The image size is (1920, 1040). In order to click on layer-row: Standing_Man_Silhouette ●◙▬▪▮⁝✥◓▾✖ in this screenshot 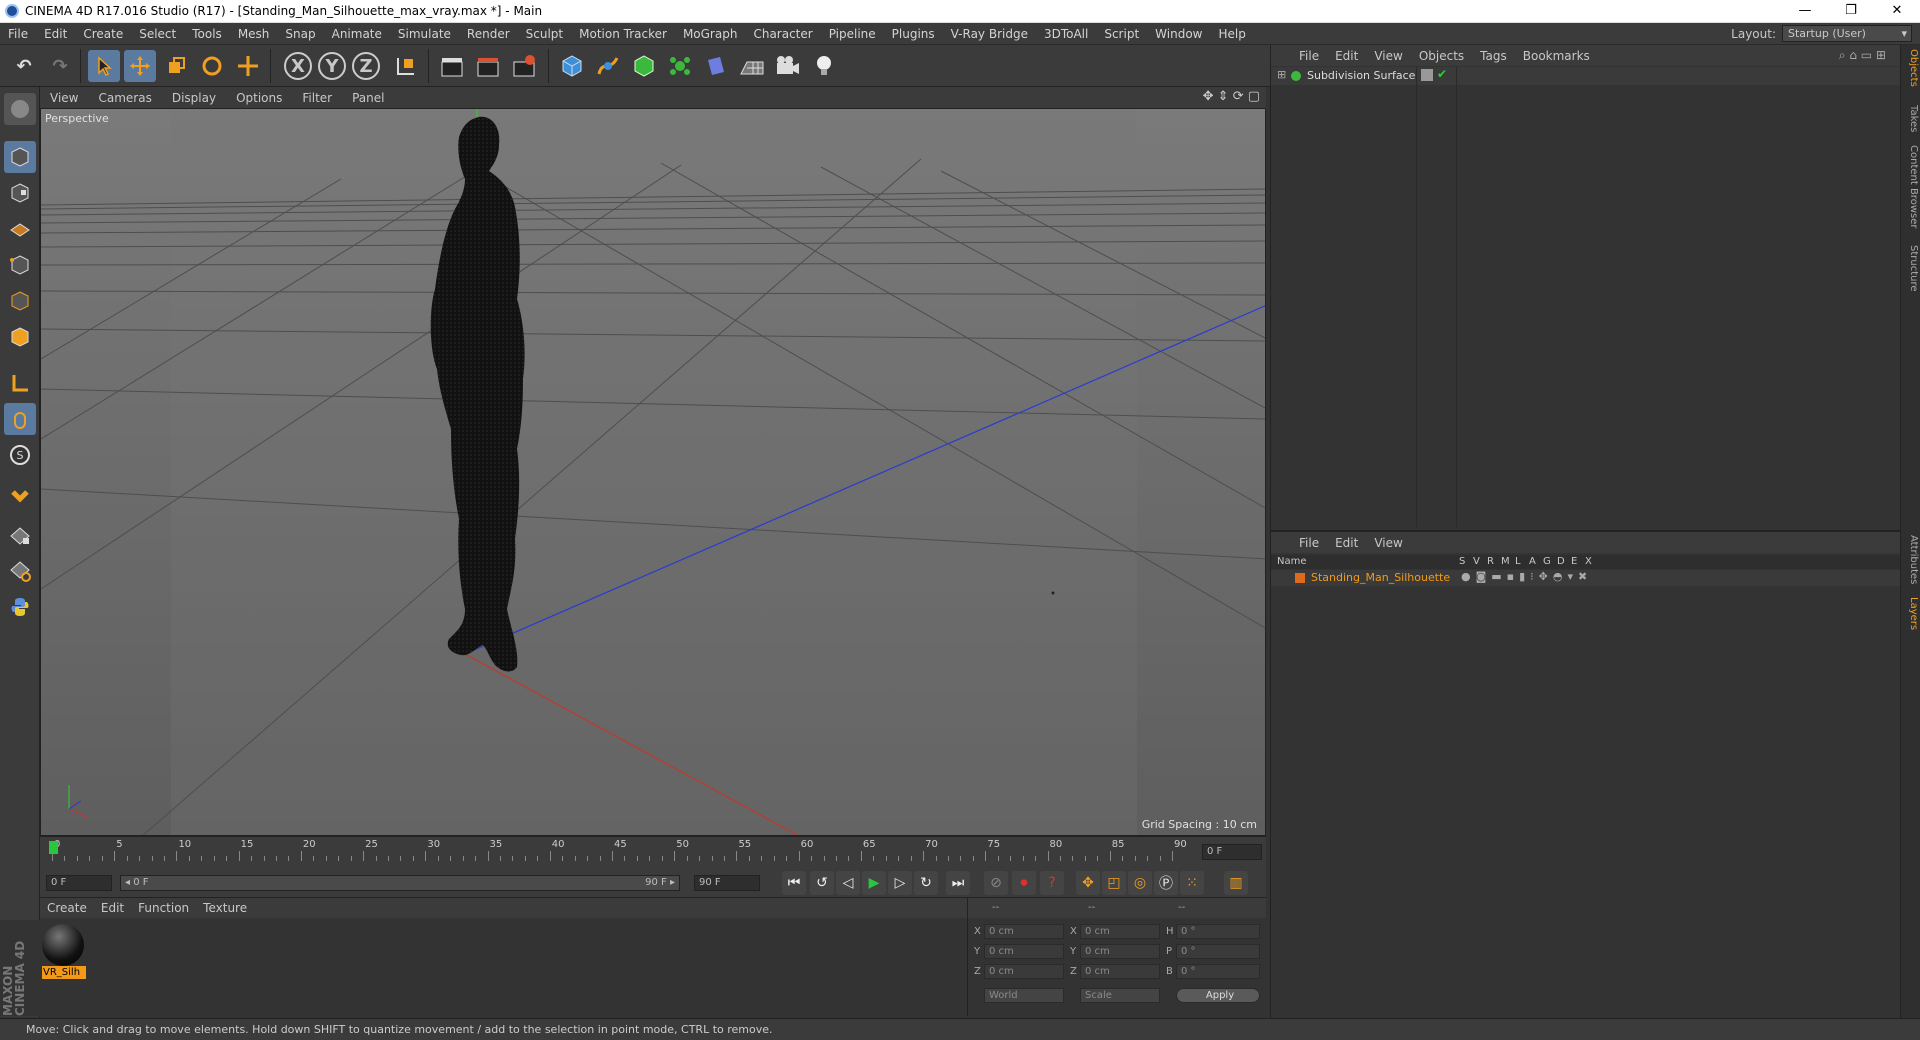, I will do `click(1585, 578)`.